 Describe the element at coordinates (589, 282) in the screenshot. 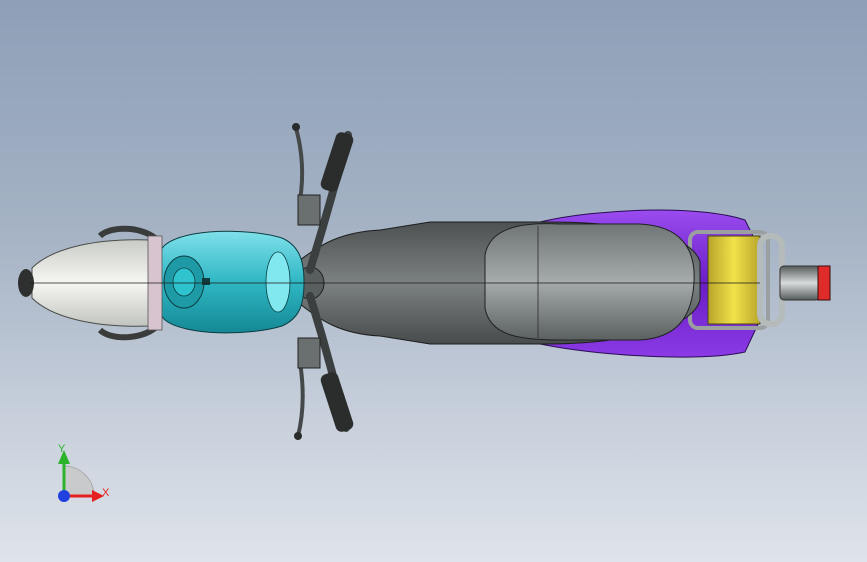

I see `seat` at that location.